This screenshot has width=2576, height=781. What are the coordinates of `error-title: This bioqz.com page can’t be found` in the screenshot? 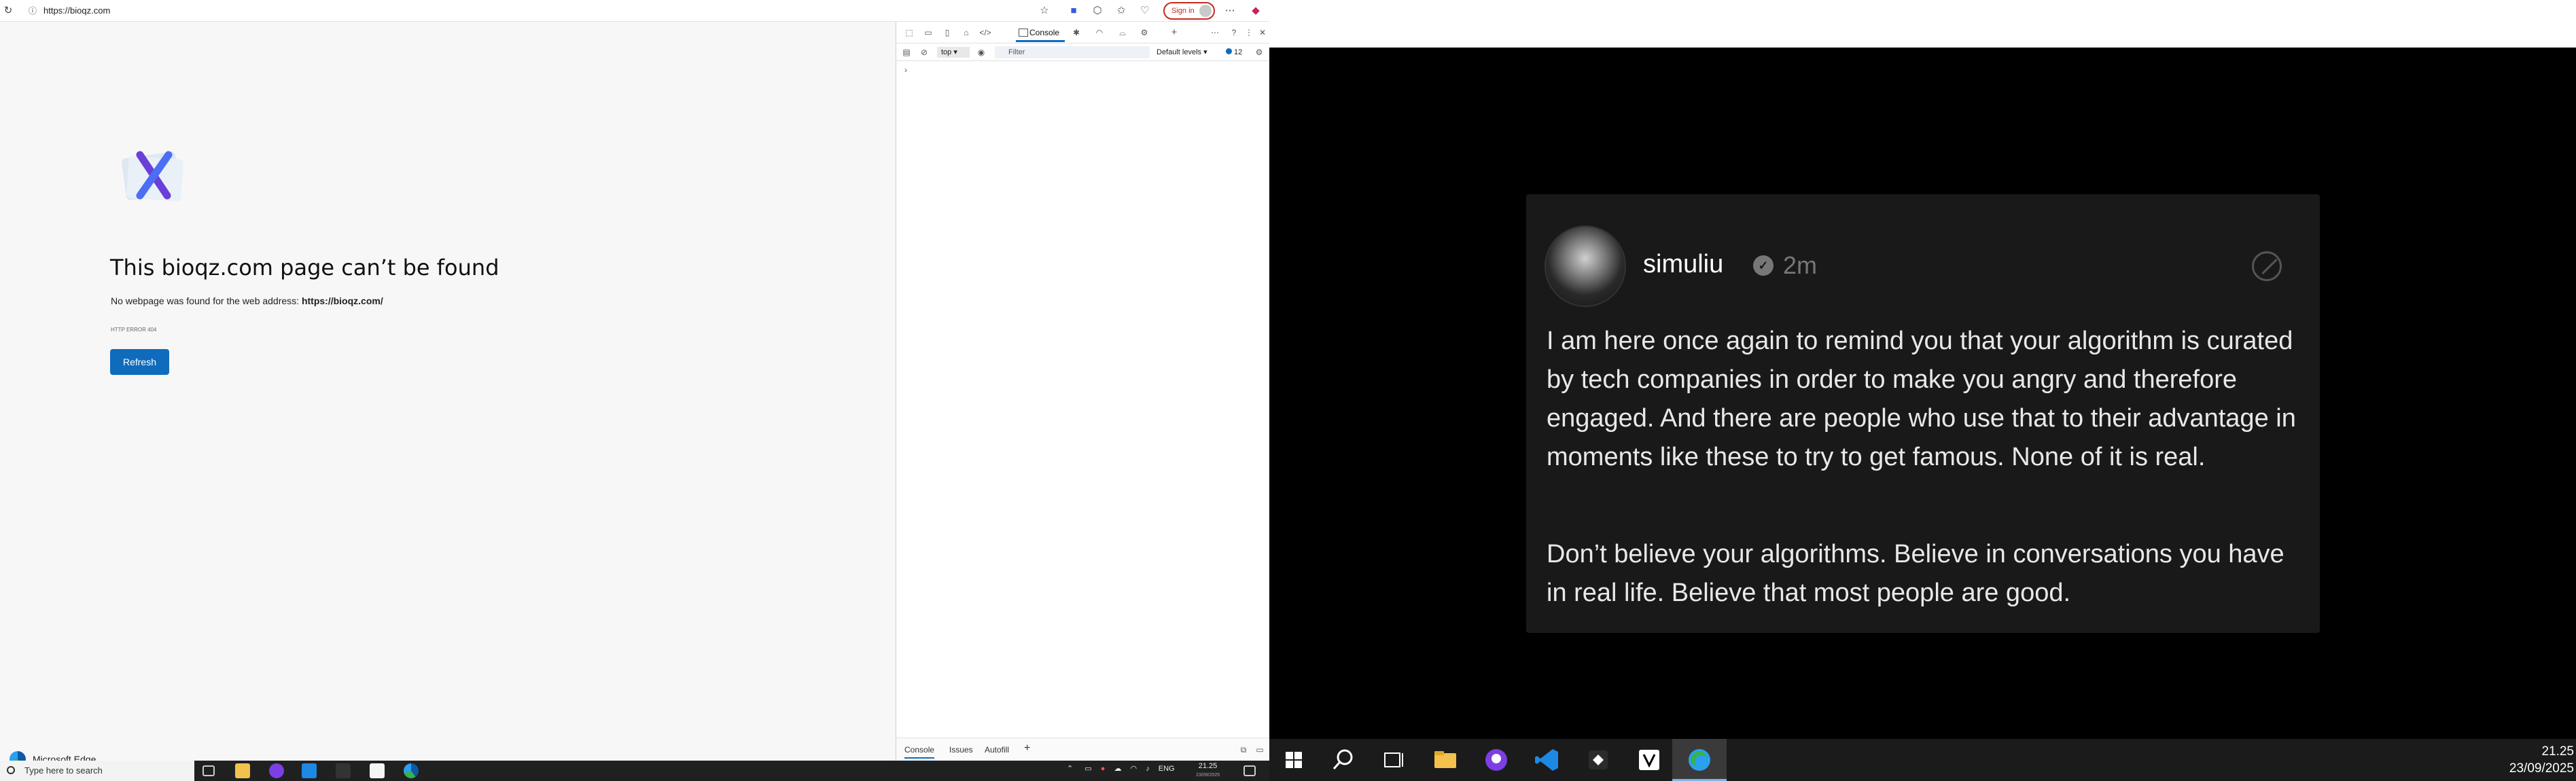 It's located at (304, 267).